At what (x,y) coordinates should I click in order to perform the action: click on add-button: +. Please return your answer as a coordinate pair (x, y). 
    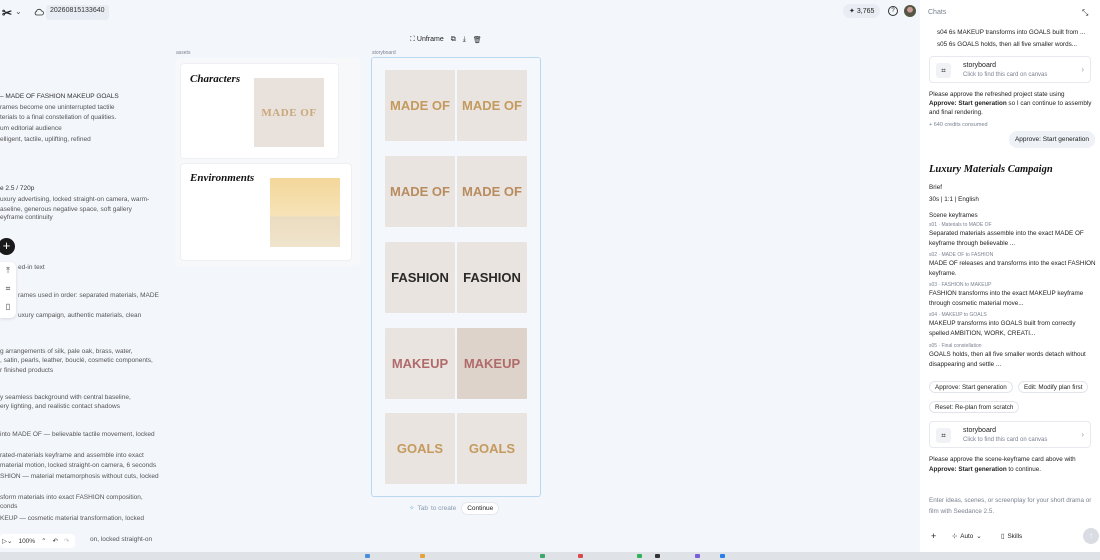
    Looking at the image, I should click on (7, 246).